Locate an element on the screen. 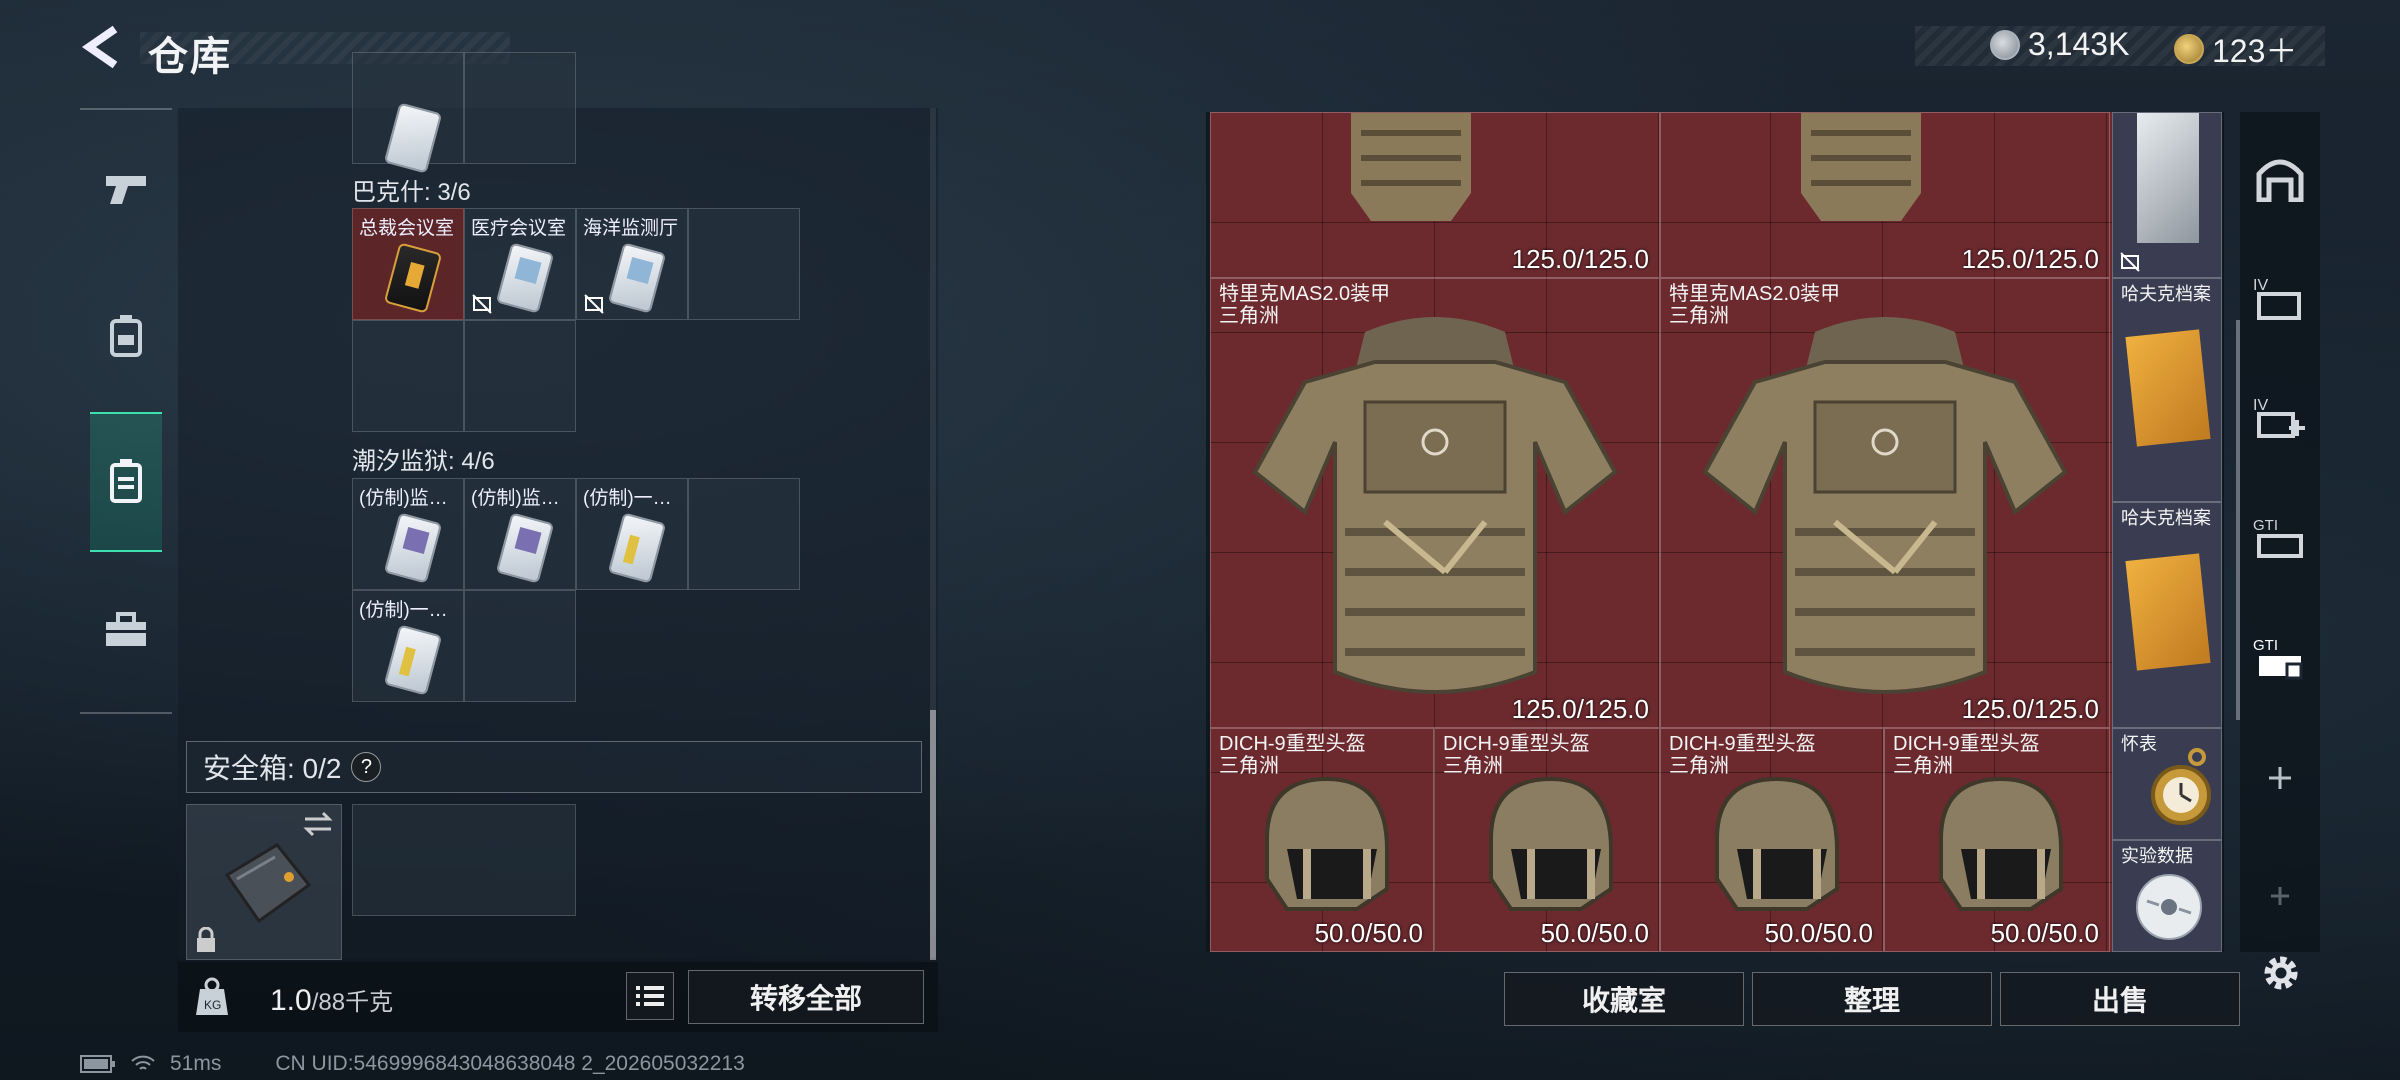 This screenshot has width=2400, height=1080. item-name: 实验数据 is located at coordinates (2157, 856).